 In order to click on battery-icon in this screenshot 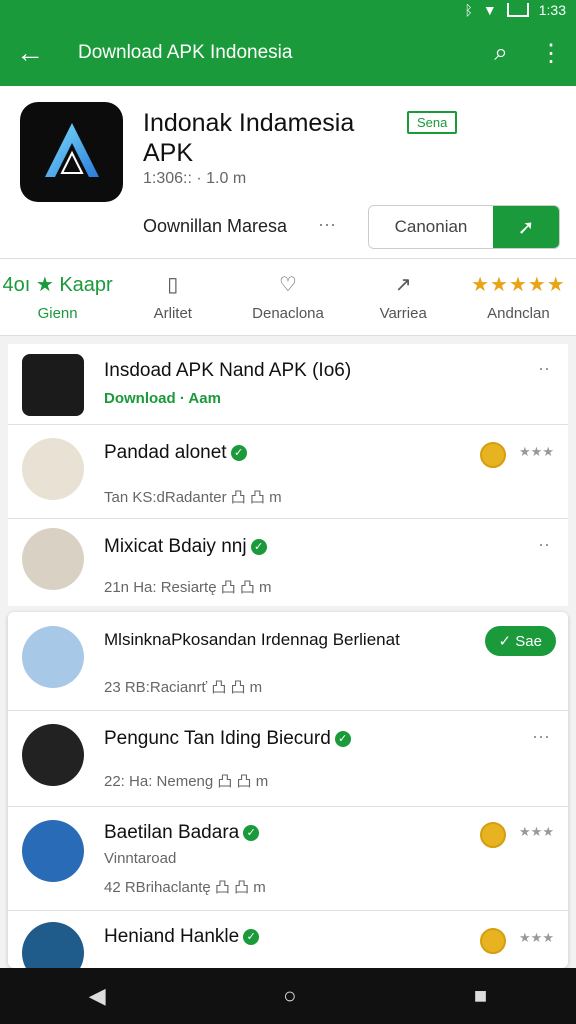, I will do `click(517, 10)`.